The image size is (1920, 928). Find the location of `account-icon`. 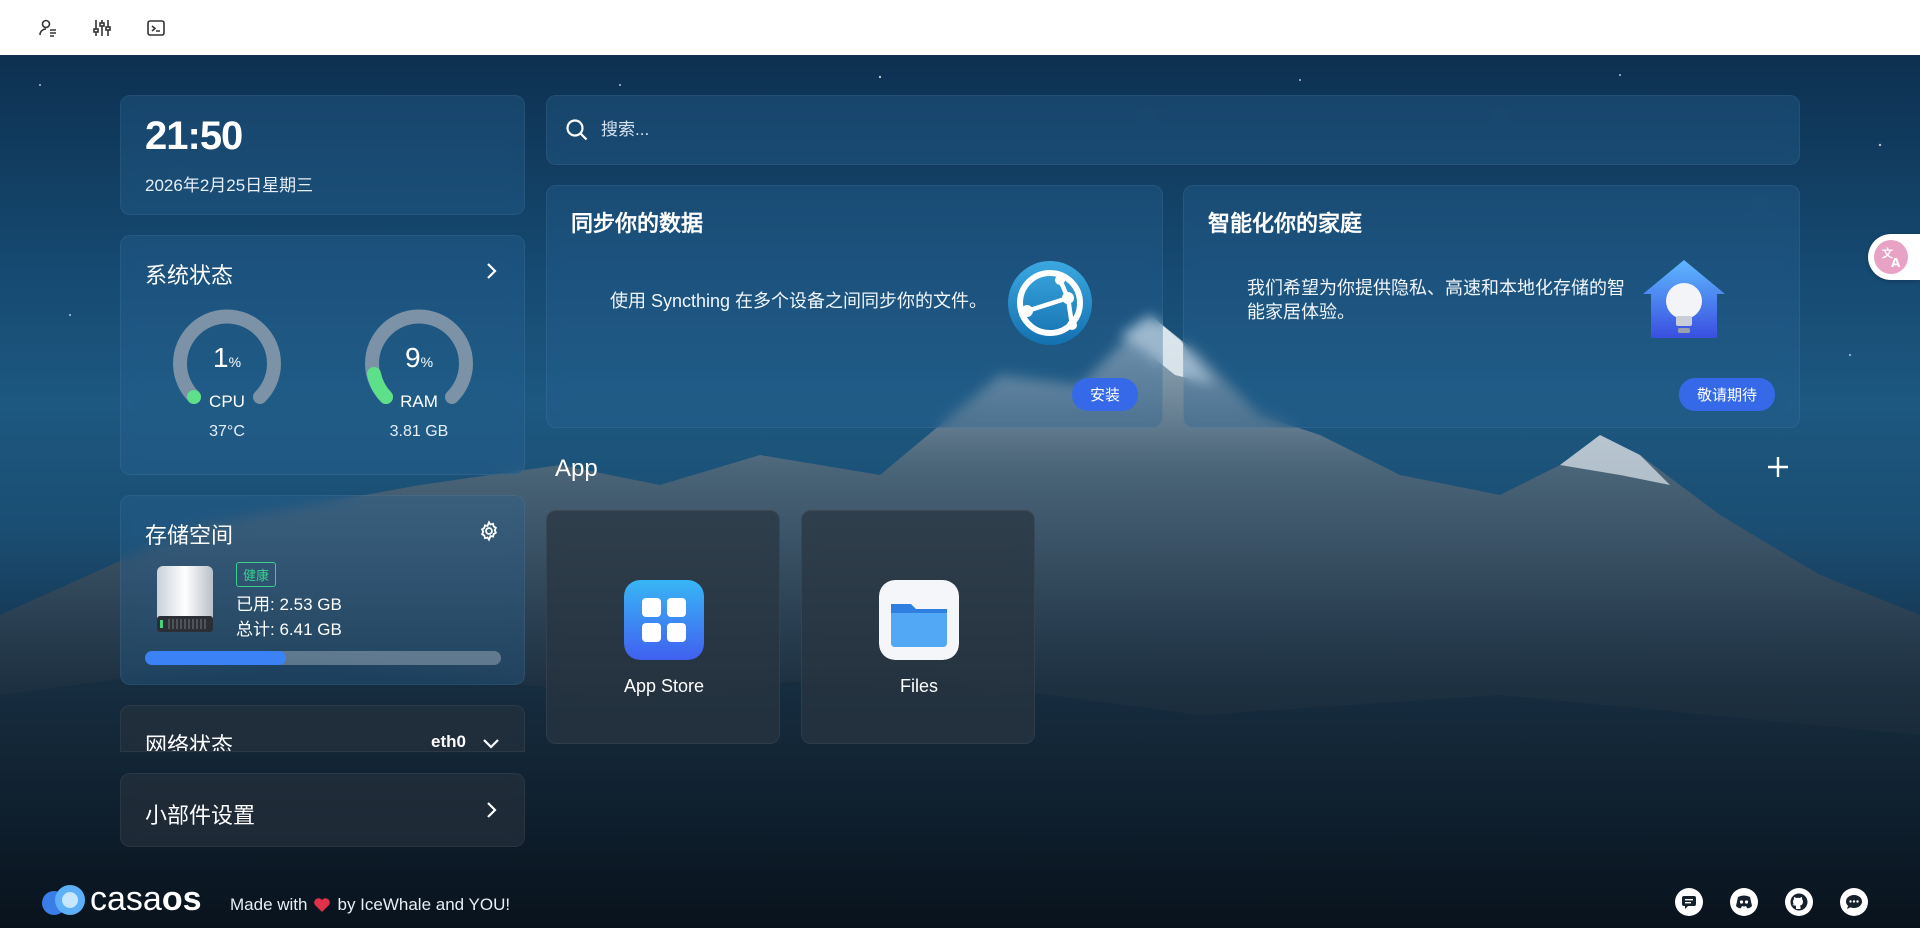

account-icon is located at coordinates (48, 28).